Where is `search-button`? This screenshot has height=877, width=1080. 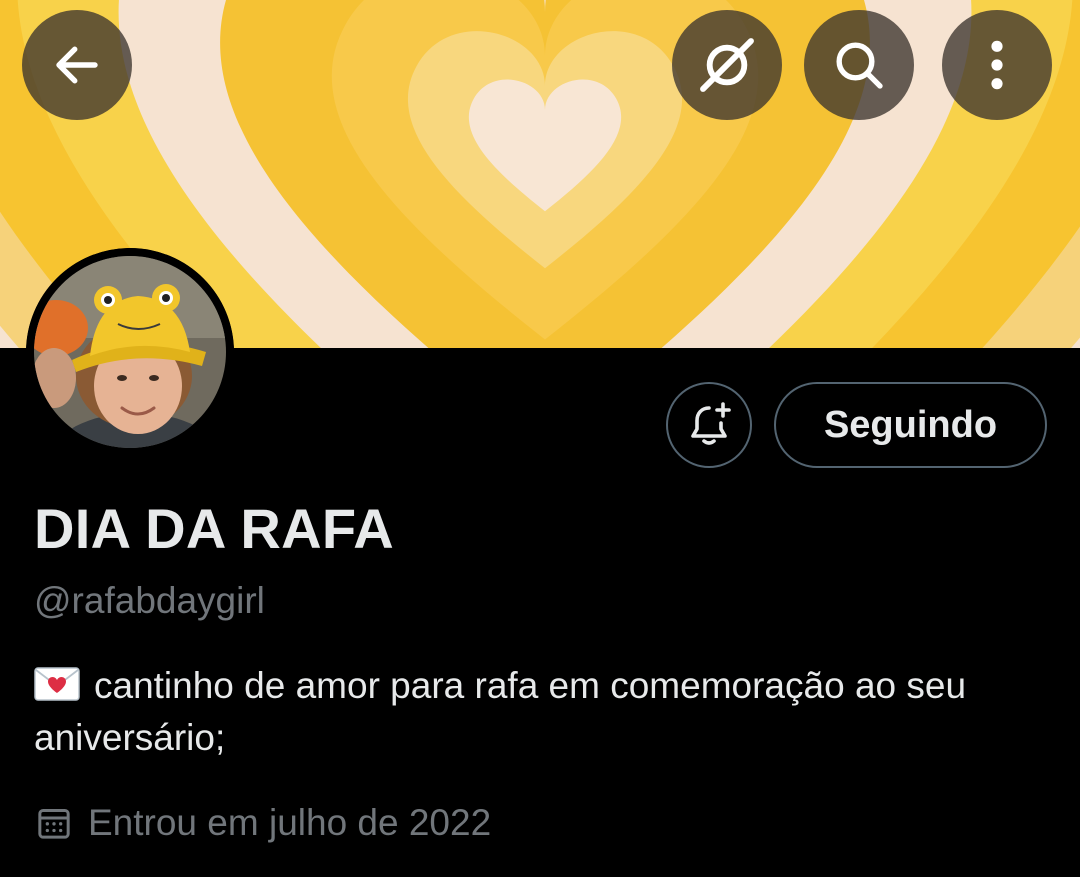 search-button is located at coordinates (859, 65).